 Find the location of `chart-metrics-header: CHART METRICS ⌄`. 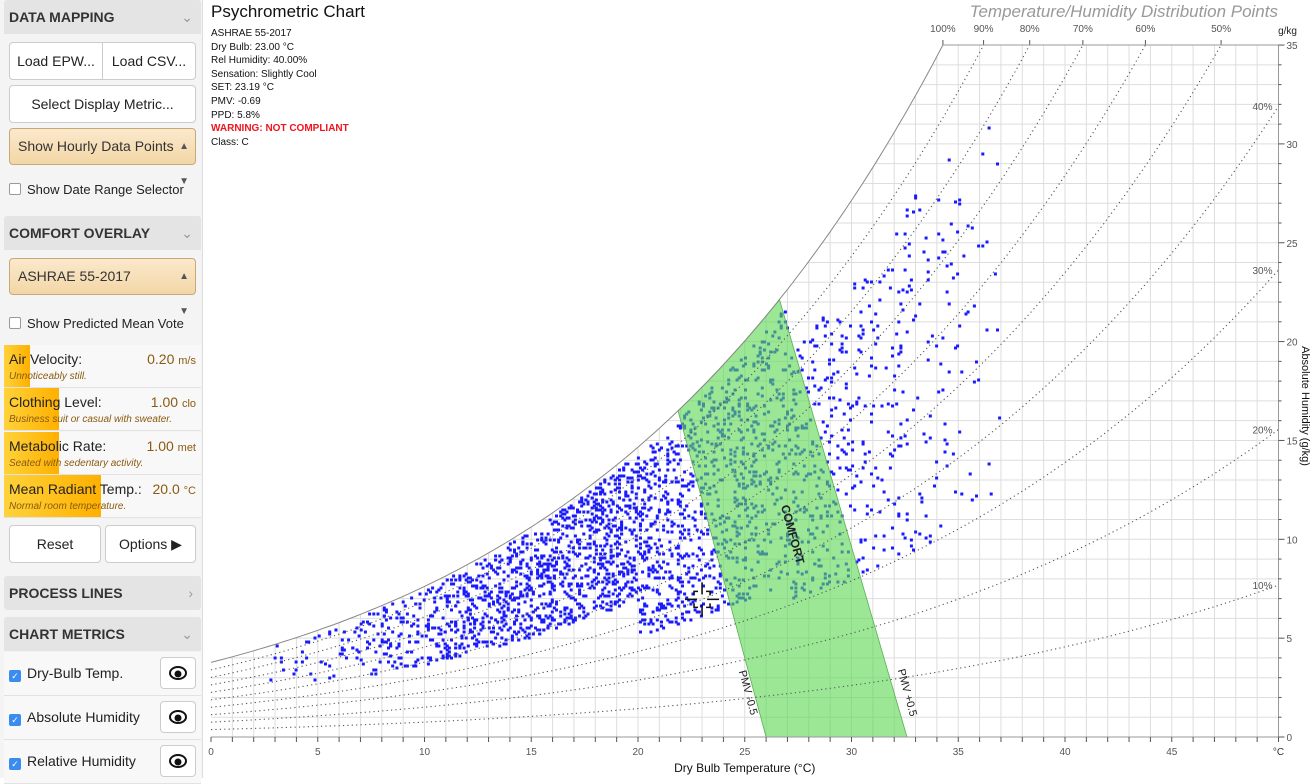

chart-metrics-header: CHART METRICS ⌄ is located at coordinates (102, 634).